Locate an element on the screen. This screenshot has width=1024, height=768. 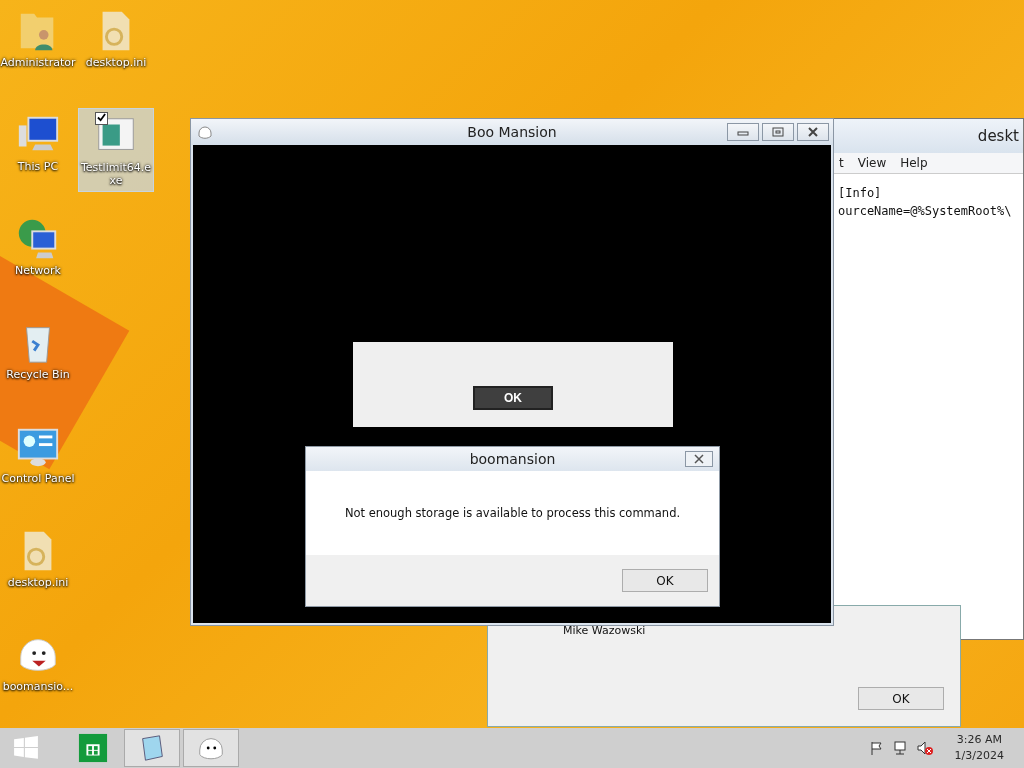
menu-item: t is located at coordinates (841, 163).